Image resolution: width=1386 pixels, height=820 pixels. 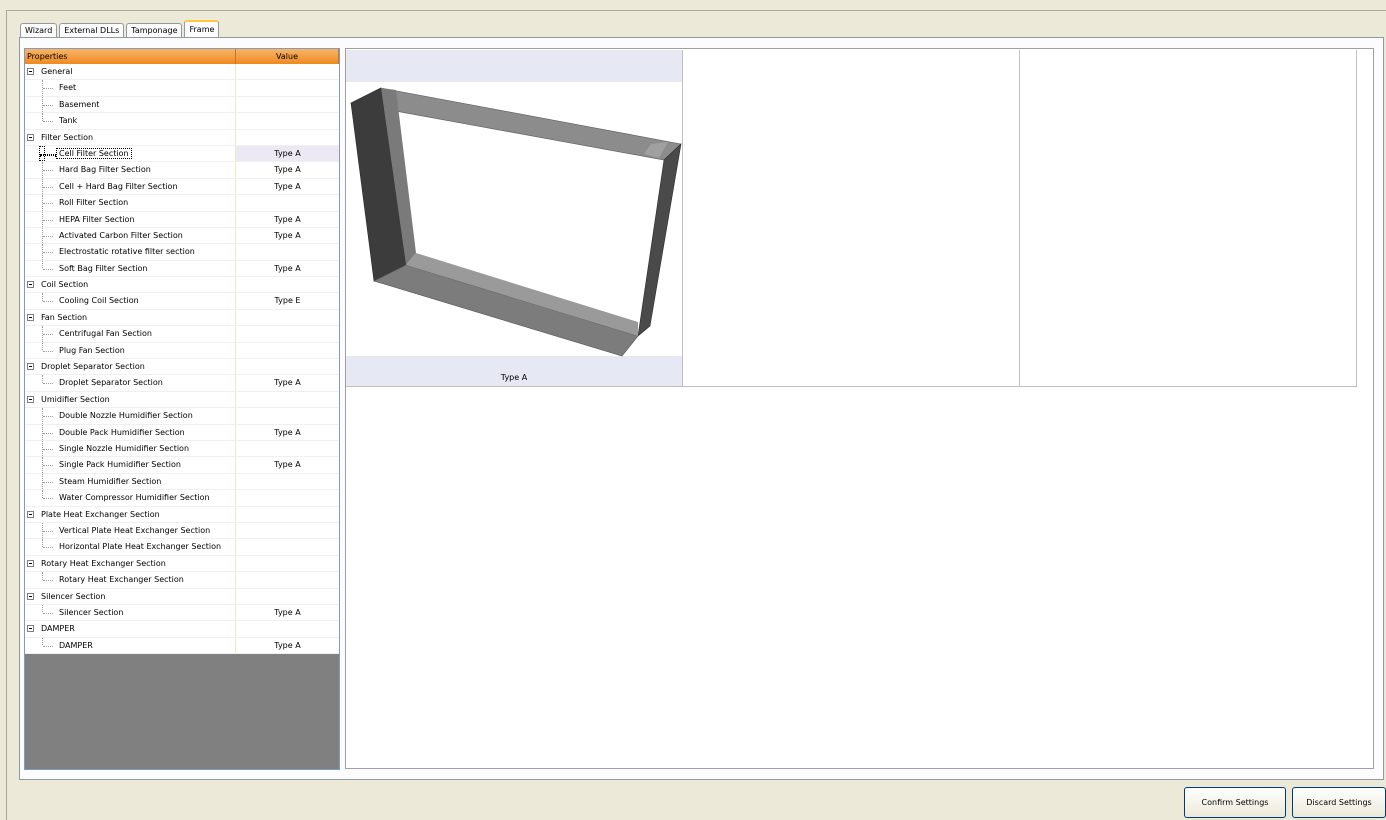 I want to click on property-row: Double Pack Humidifier Section Type A, so click(x=182, y=432).